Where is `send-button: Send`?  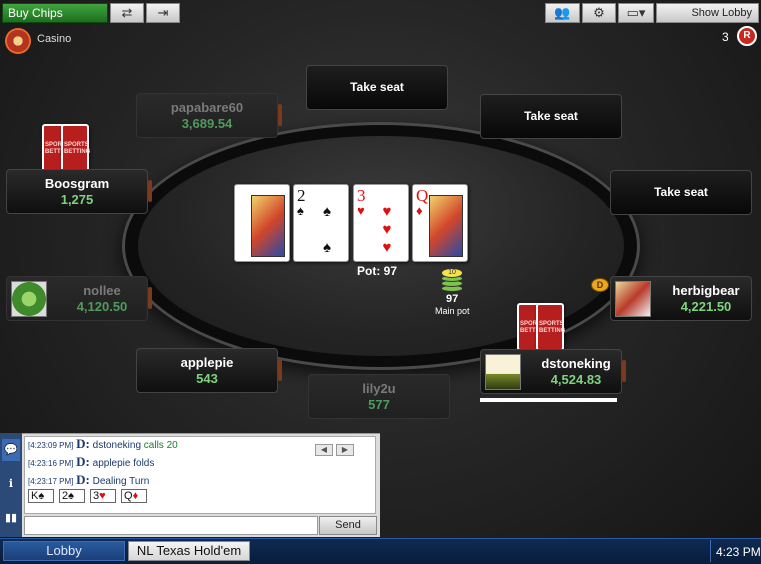 send-button: Send is located at coordinates (348, 525).